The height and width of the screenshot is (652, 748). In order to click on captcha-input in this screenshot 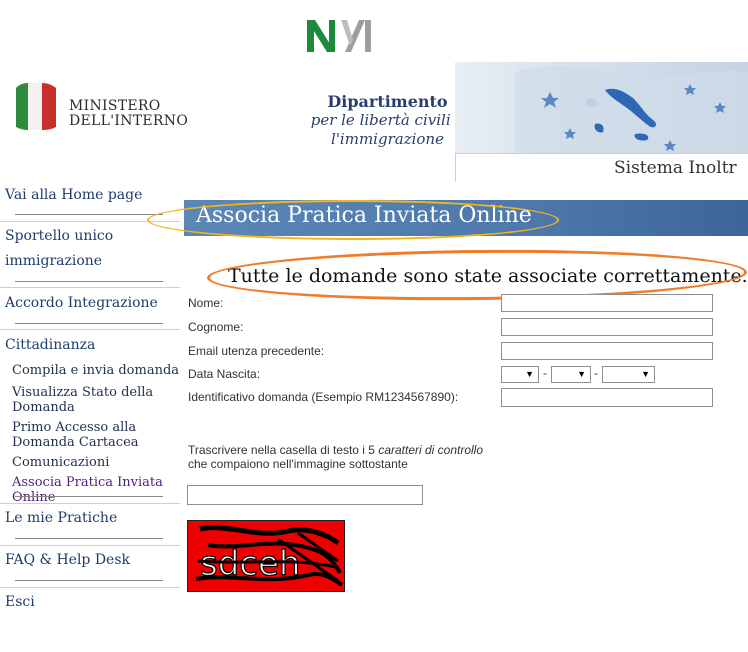, I will do `click(305, 495)`.